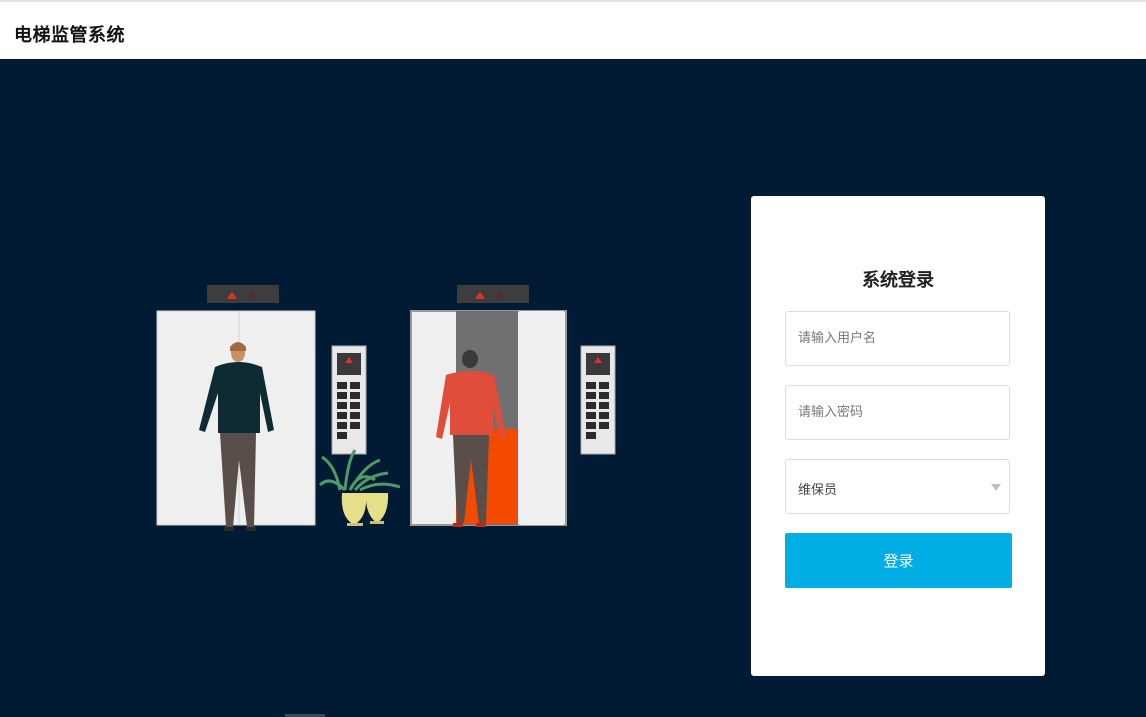 This screenshot has height=717, width=1146. Describe the element at coordinates (892, 338) in the screenshot. I see `username-input` at that location.